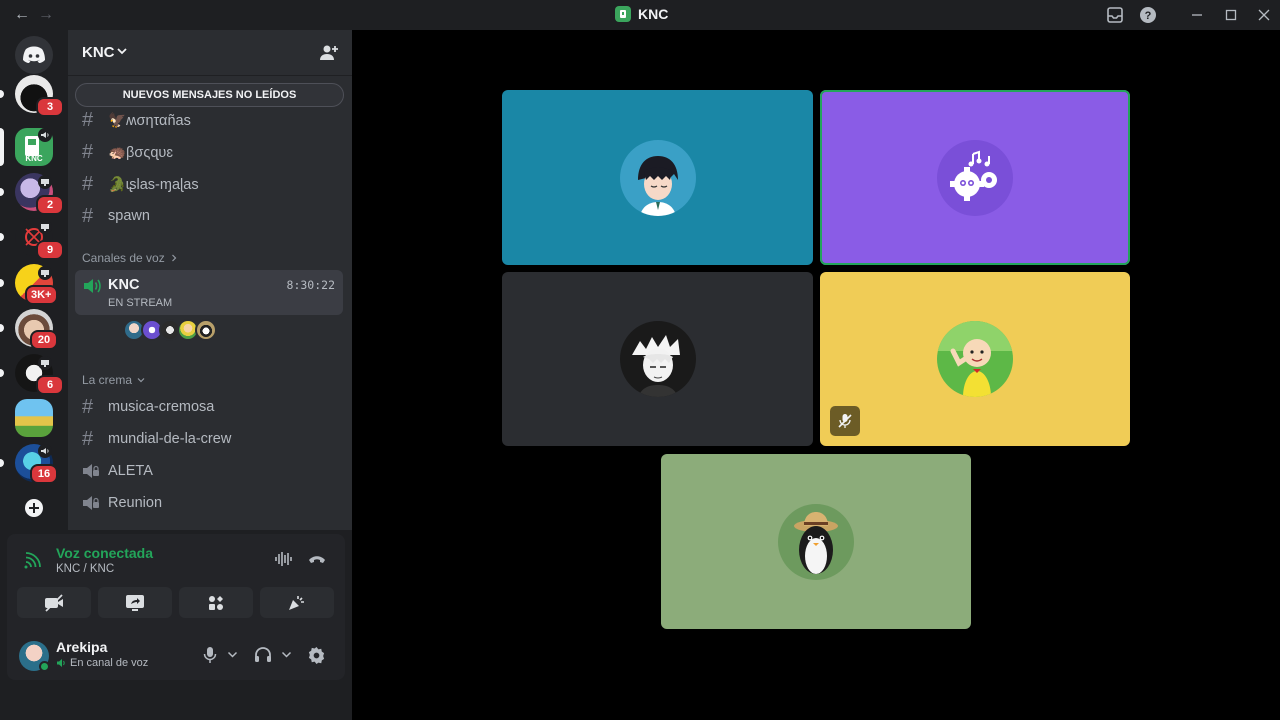  I want to click on screen-share-icon, so click(135, 602).